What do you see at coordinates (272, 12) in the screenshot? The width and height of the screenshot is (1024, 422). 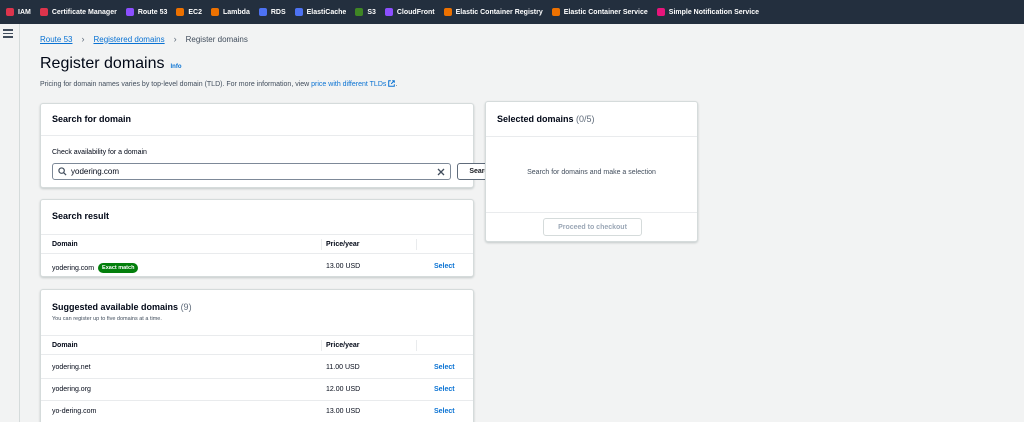 I see `nav-service-rds: RDS` at bounding box center [272, 12].